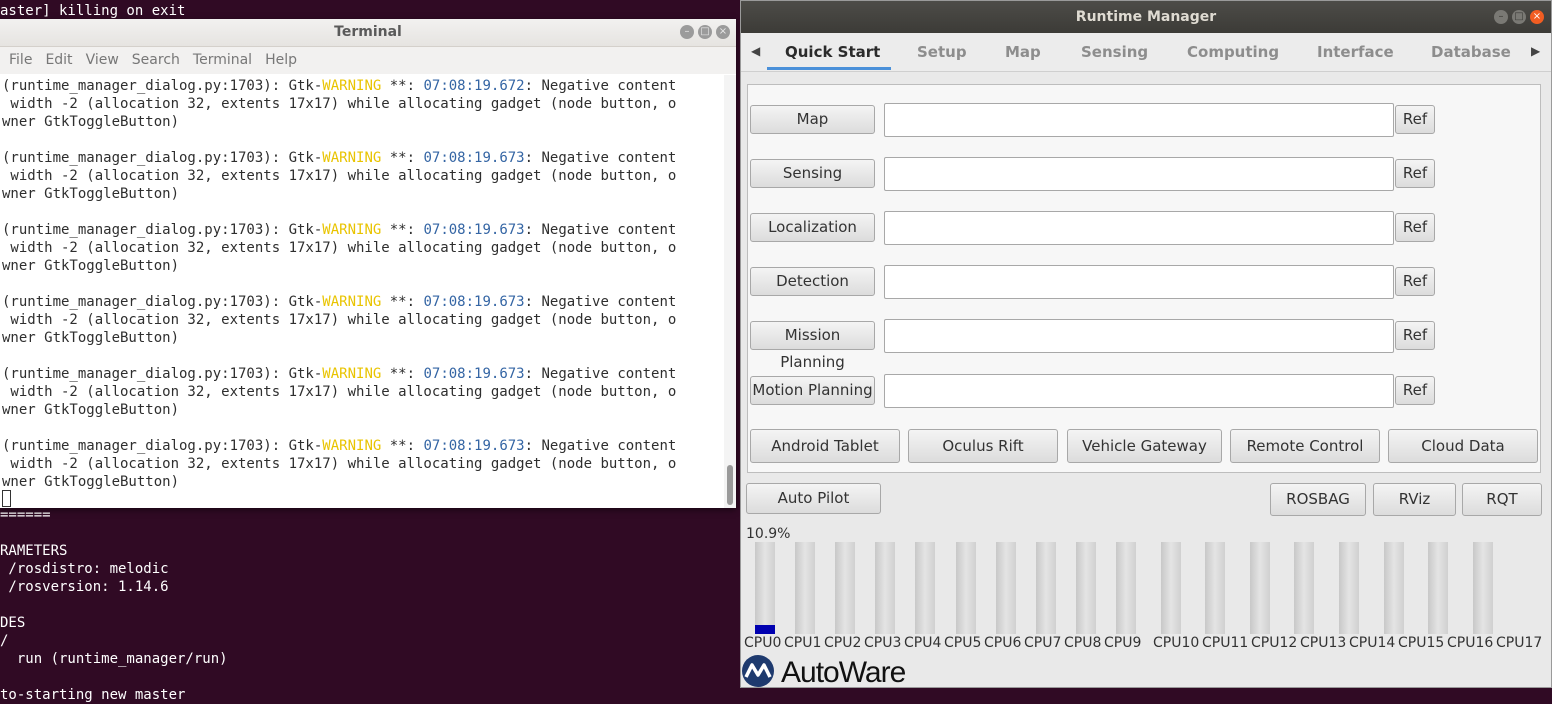  What do you see at coordinates (1139, 282) in the screenshot?
I see `detection-path-input` at bounding box center [1139, 282].